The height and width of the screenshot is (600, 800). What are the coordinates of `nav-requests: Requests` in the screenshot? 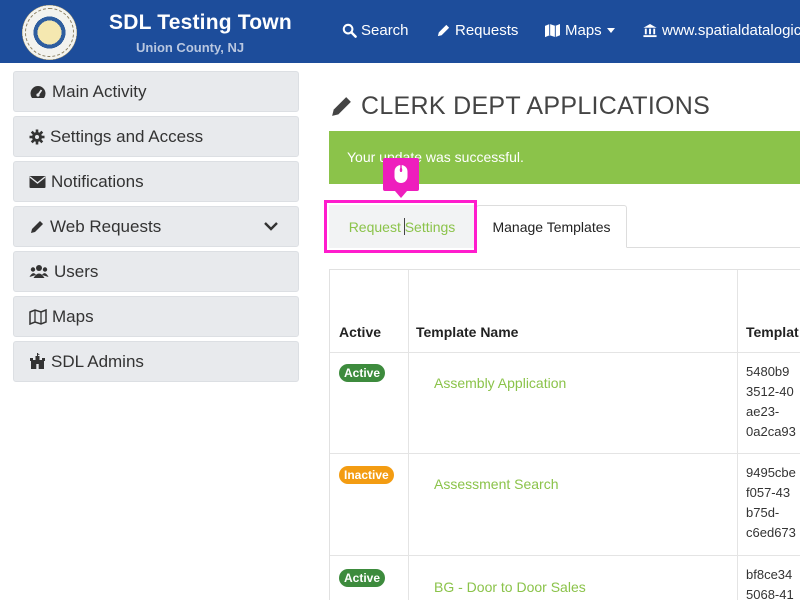 It's located at (477, 30).